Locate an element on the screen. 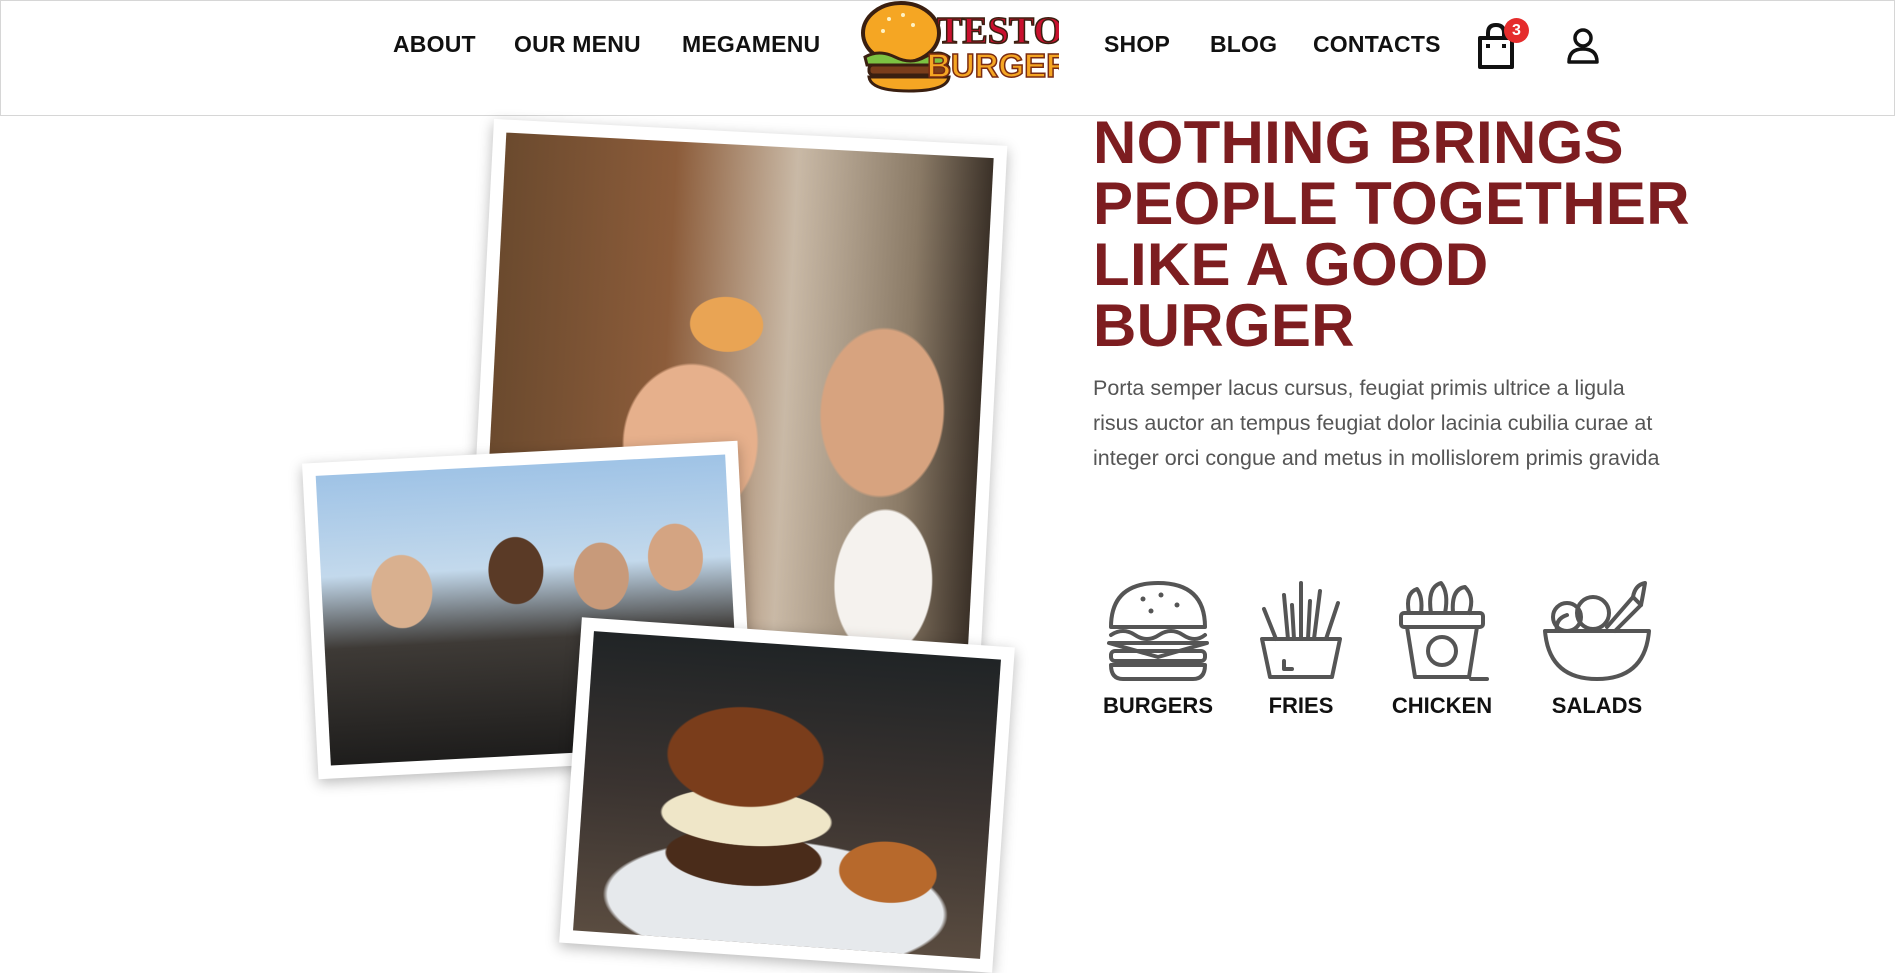  category-fries: FRIES is located at coordinates (1301, 647).